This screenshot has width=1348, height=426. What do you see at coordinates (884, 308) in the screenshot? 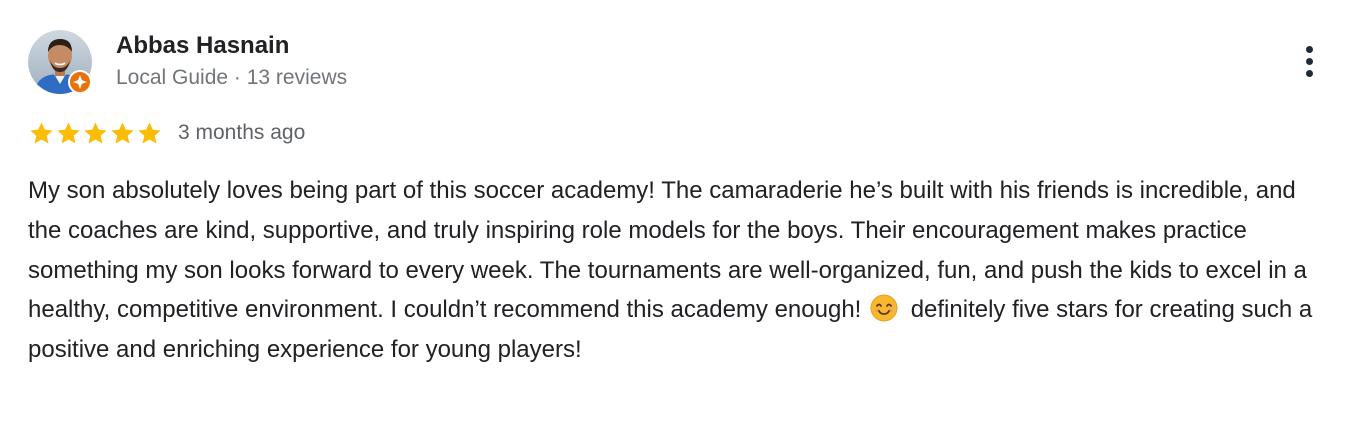
I see `smiling-face-icon` at bounding box center [884, 308].